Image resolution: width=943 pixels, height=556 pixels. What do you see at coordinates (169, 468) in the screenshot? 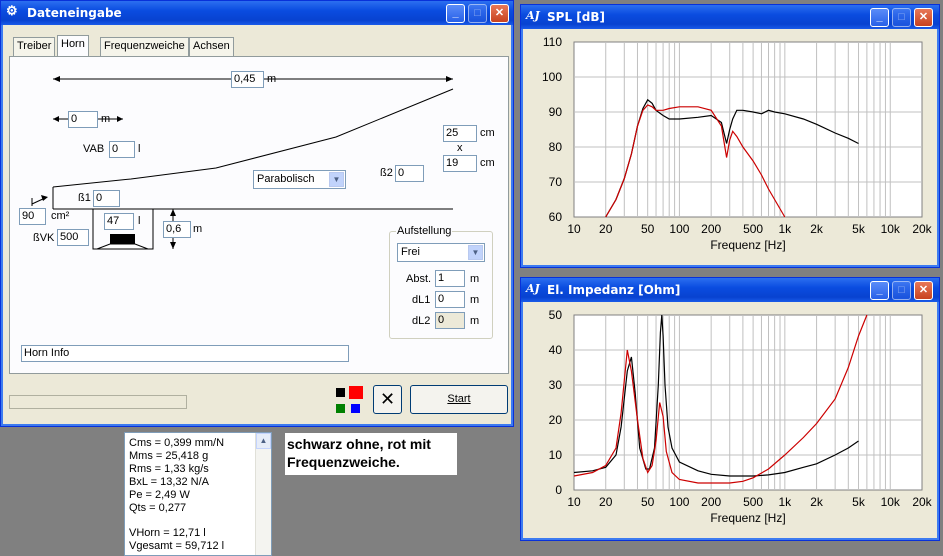
I see `param-line: Rms = 1,33 kg/s` at bounding box center [169, 468].